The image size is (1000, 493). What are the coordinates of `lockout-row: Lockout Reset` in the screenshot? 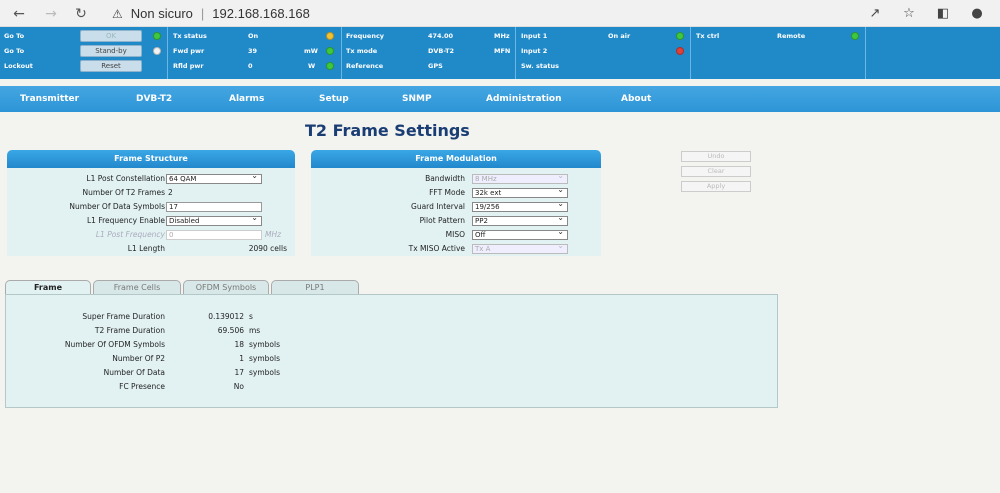 It's located at (84, 66).